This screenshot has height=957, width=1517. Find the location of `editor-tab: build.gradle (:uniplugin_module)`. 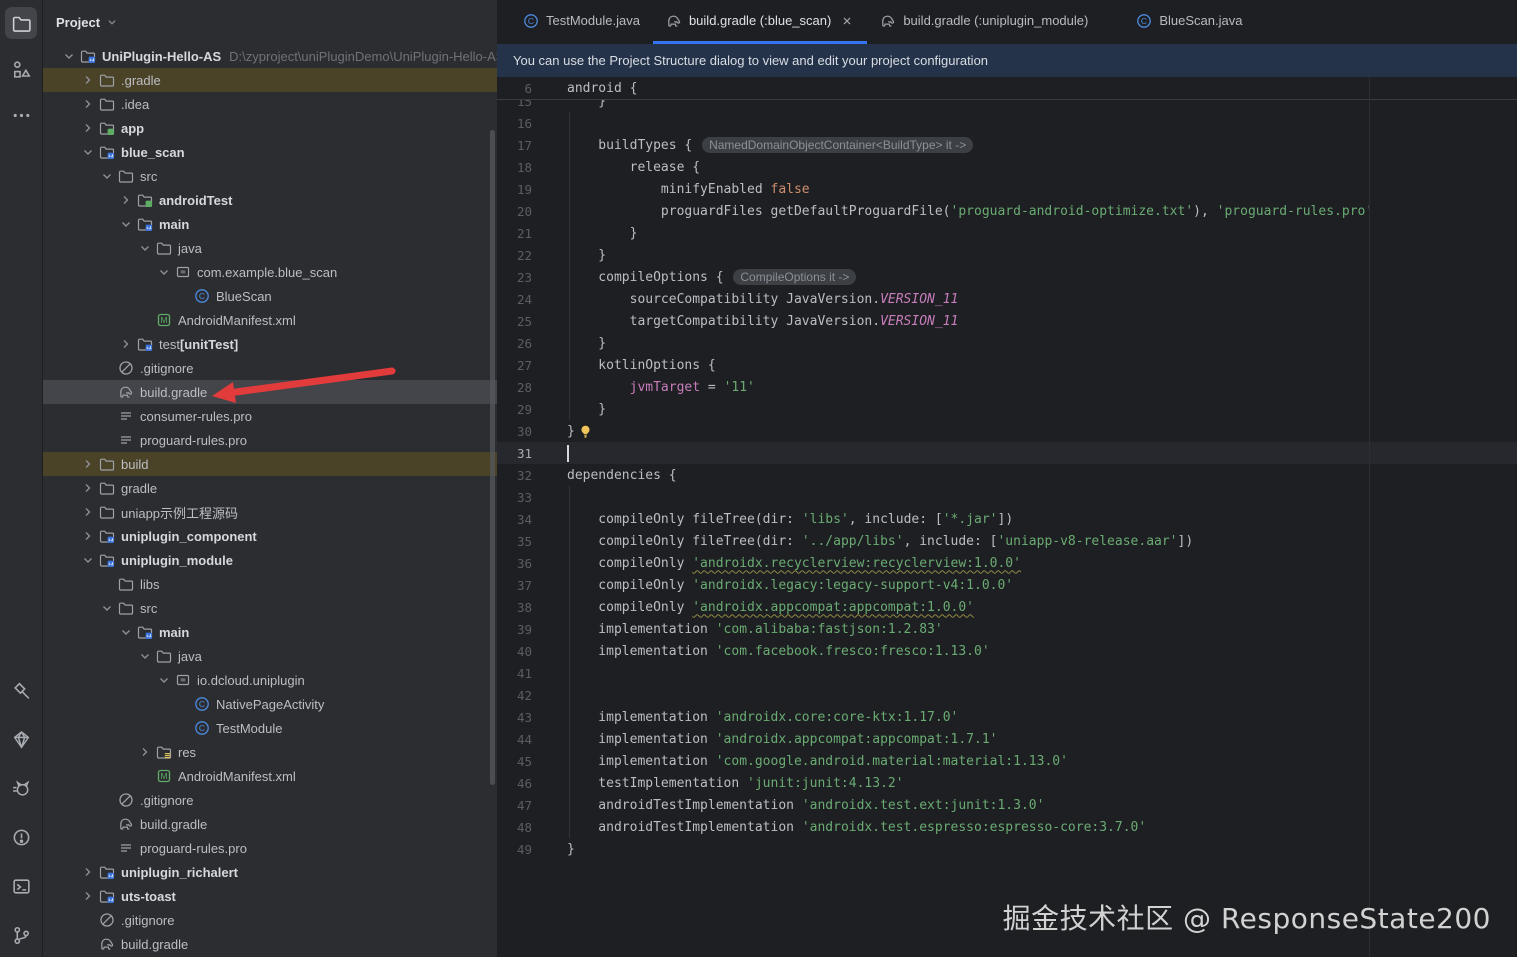

editor-tab: build.gradle (:uniplugin_module) is located at coordinates (984, 22).